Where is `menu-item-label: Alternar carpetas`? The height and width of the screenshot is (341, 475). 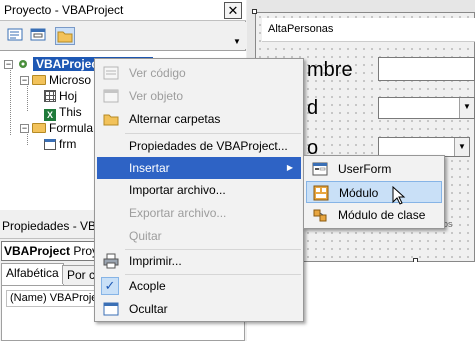
menu-item-label: Alternar carpetas is located at coordinates (175, 119).